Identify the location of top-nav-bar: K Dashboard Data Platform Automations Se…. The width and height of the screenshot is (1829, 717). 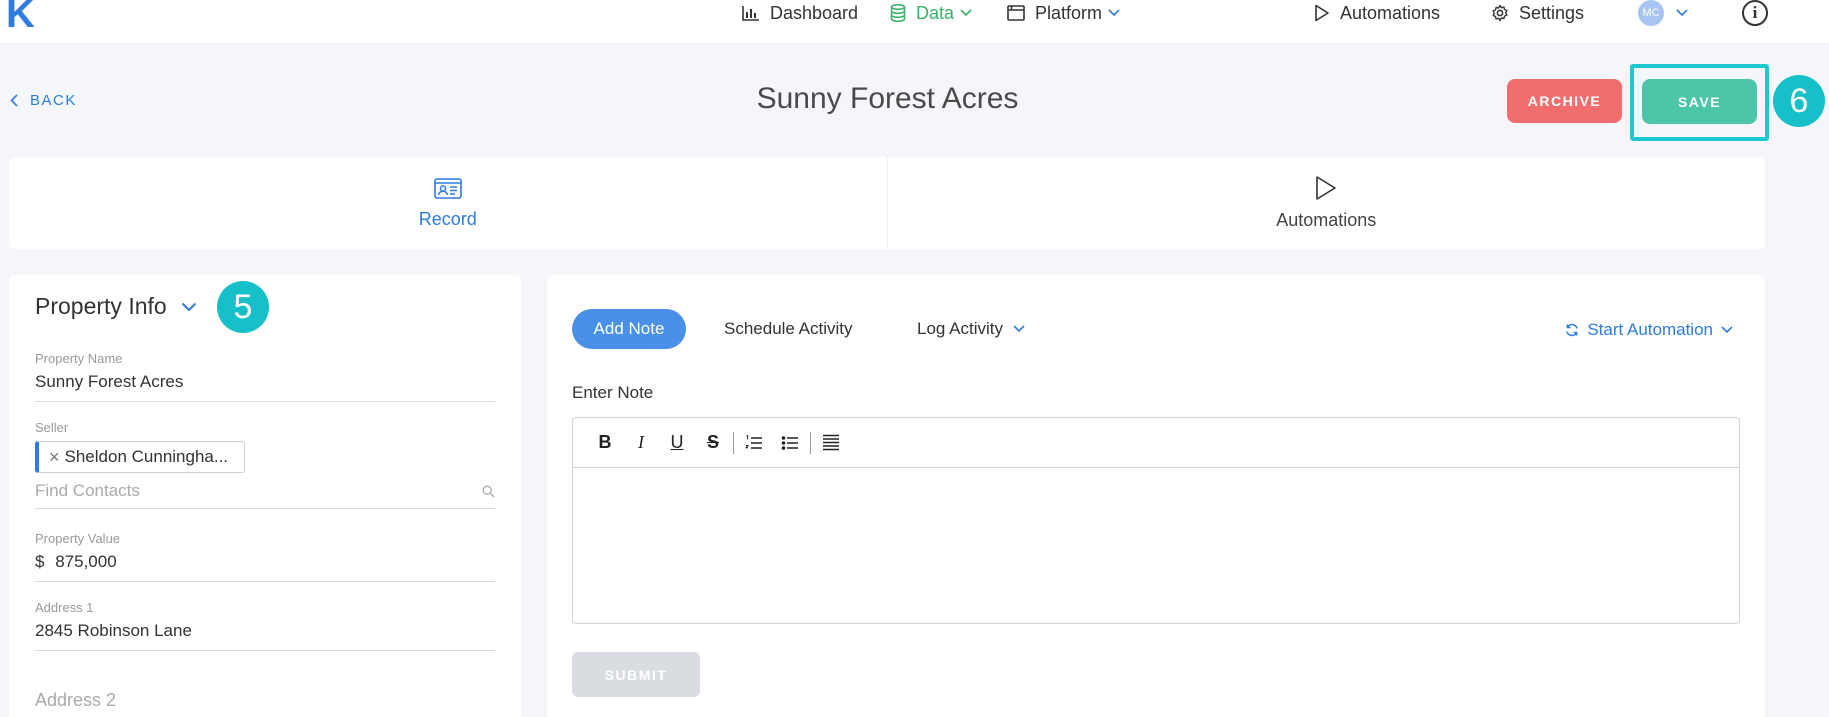
(914, 22).